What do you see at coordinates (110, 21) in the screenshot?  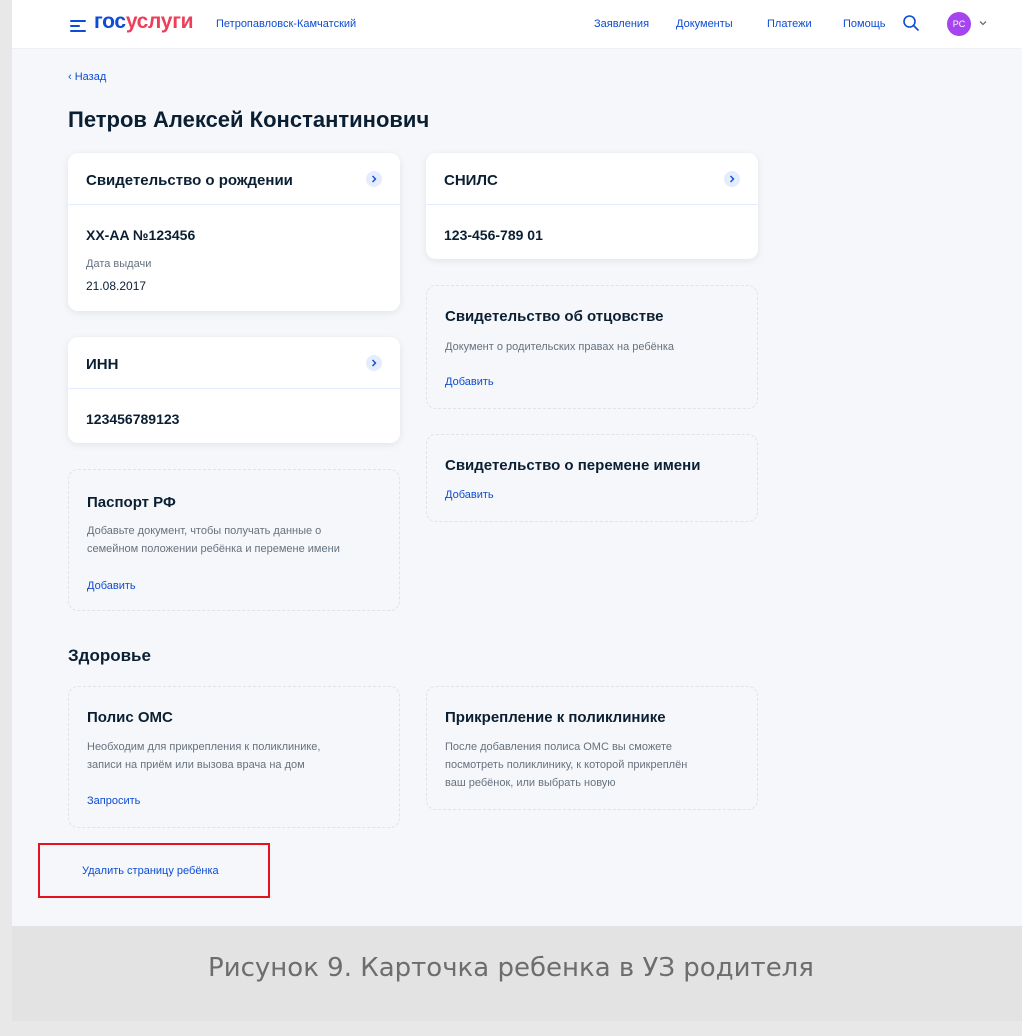 I see `logo-part-gos: гос` at bounding box center [110, 21].